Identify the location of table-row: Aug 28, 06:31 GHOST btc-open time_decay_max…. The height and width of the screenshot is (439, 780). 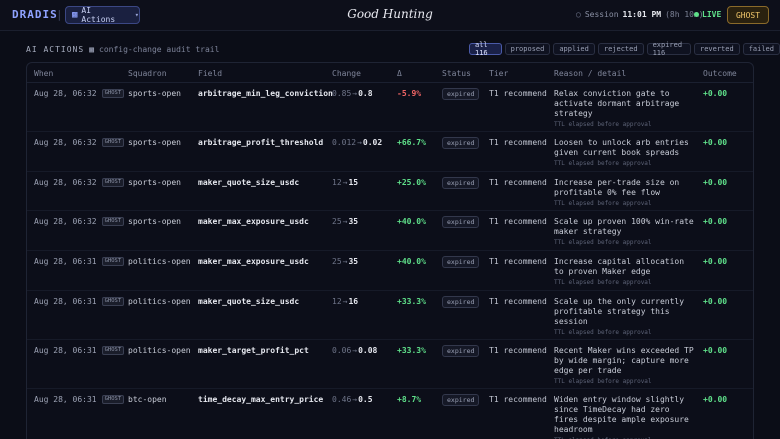
(390, 414).